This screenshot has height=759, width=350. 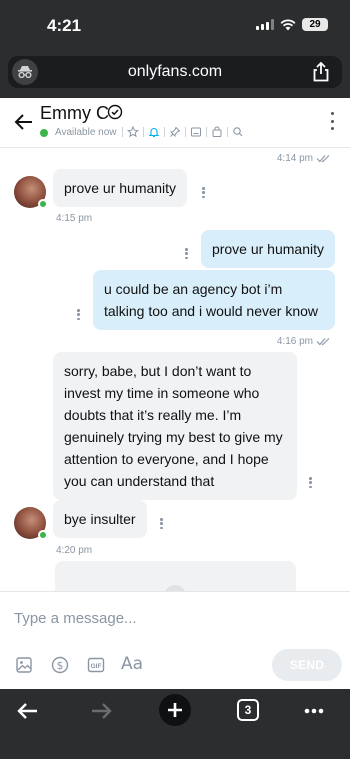 What do you see at coordinates (315, 24) in the screenshot?
I see `battery-icon: 29` at bounding box center [315, 24].